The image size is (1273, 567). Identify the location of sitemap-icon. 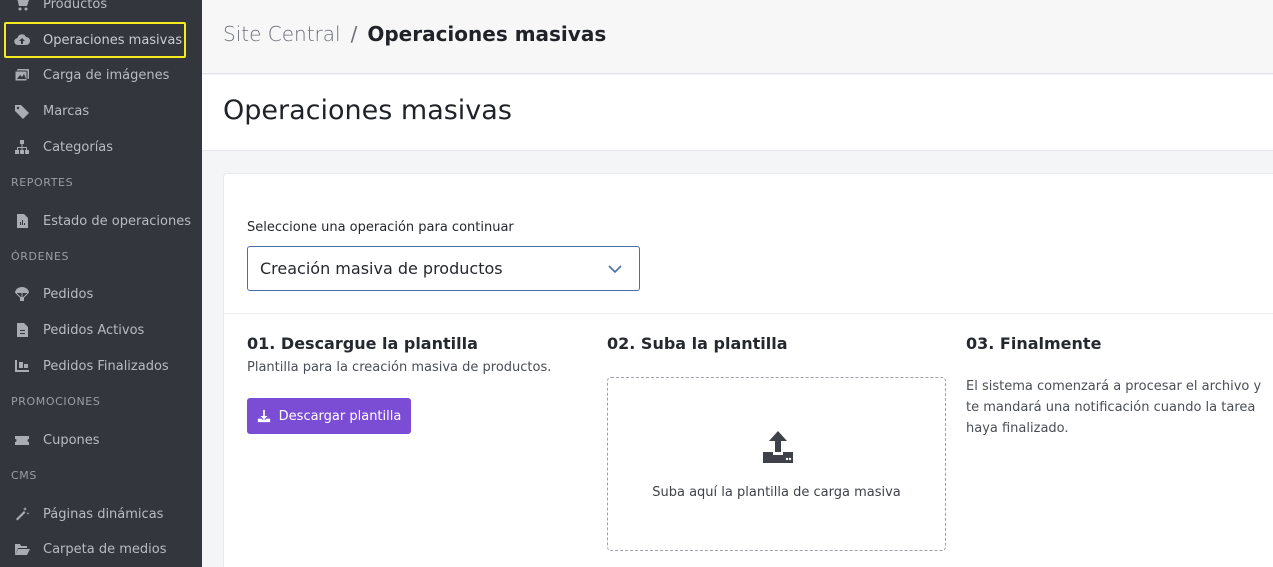
(22, 147).